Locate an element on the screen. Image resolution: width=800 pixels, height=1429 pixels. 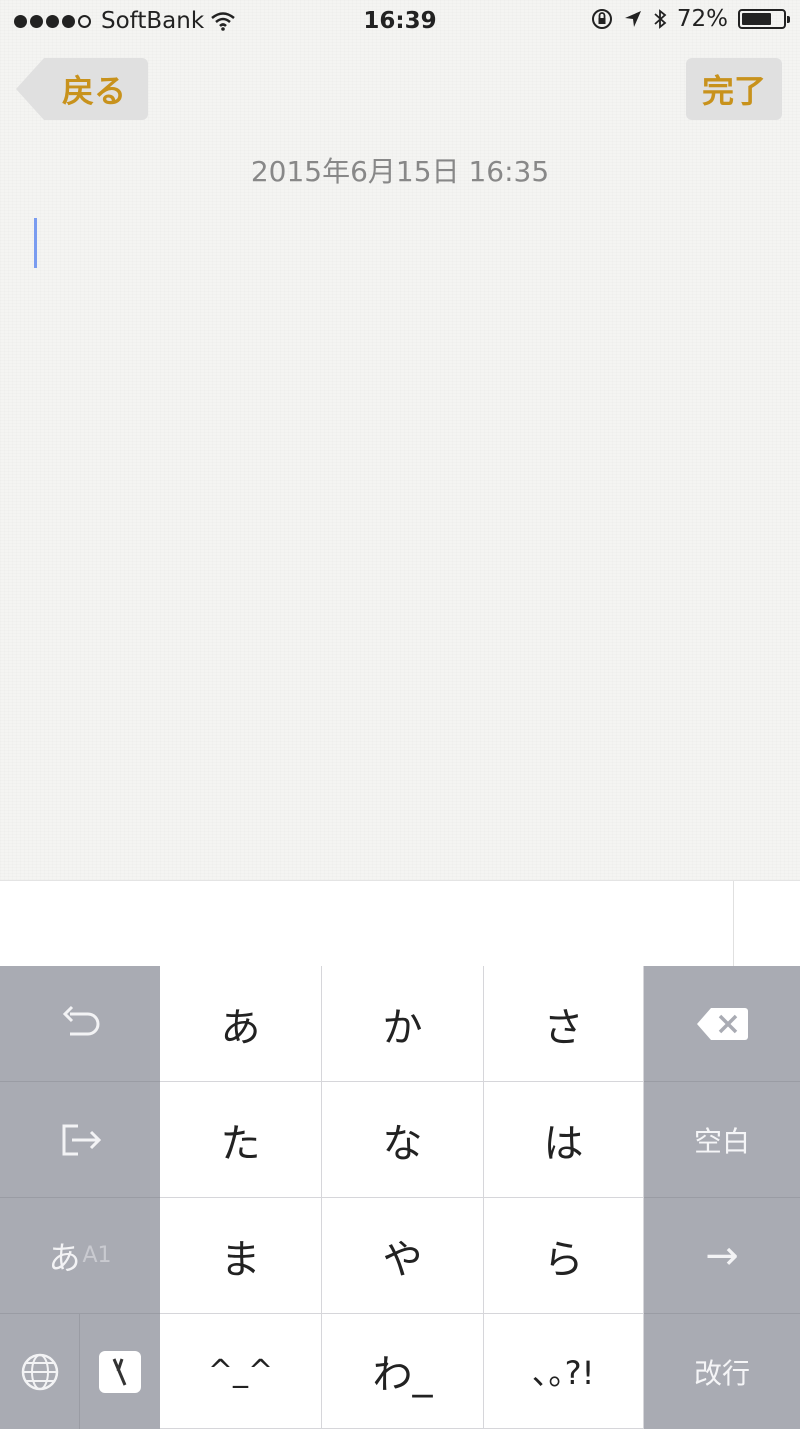
mode-primary: あ is located at coordinates (64, 1257).